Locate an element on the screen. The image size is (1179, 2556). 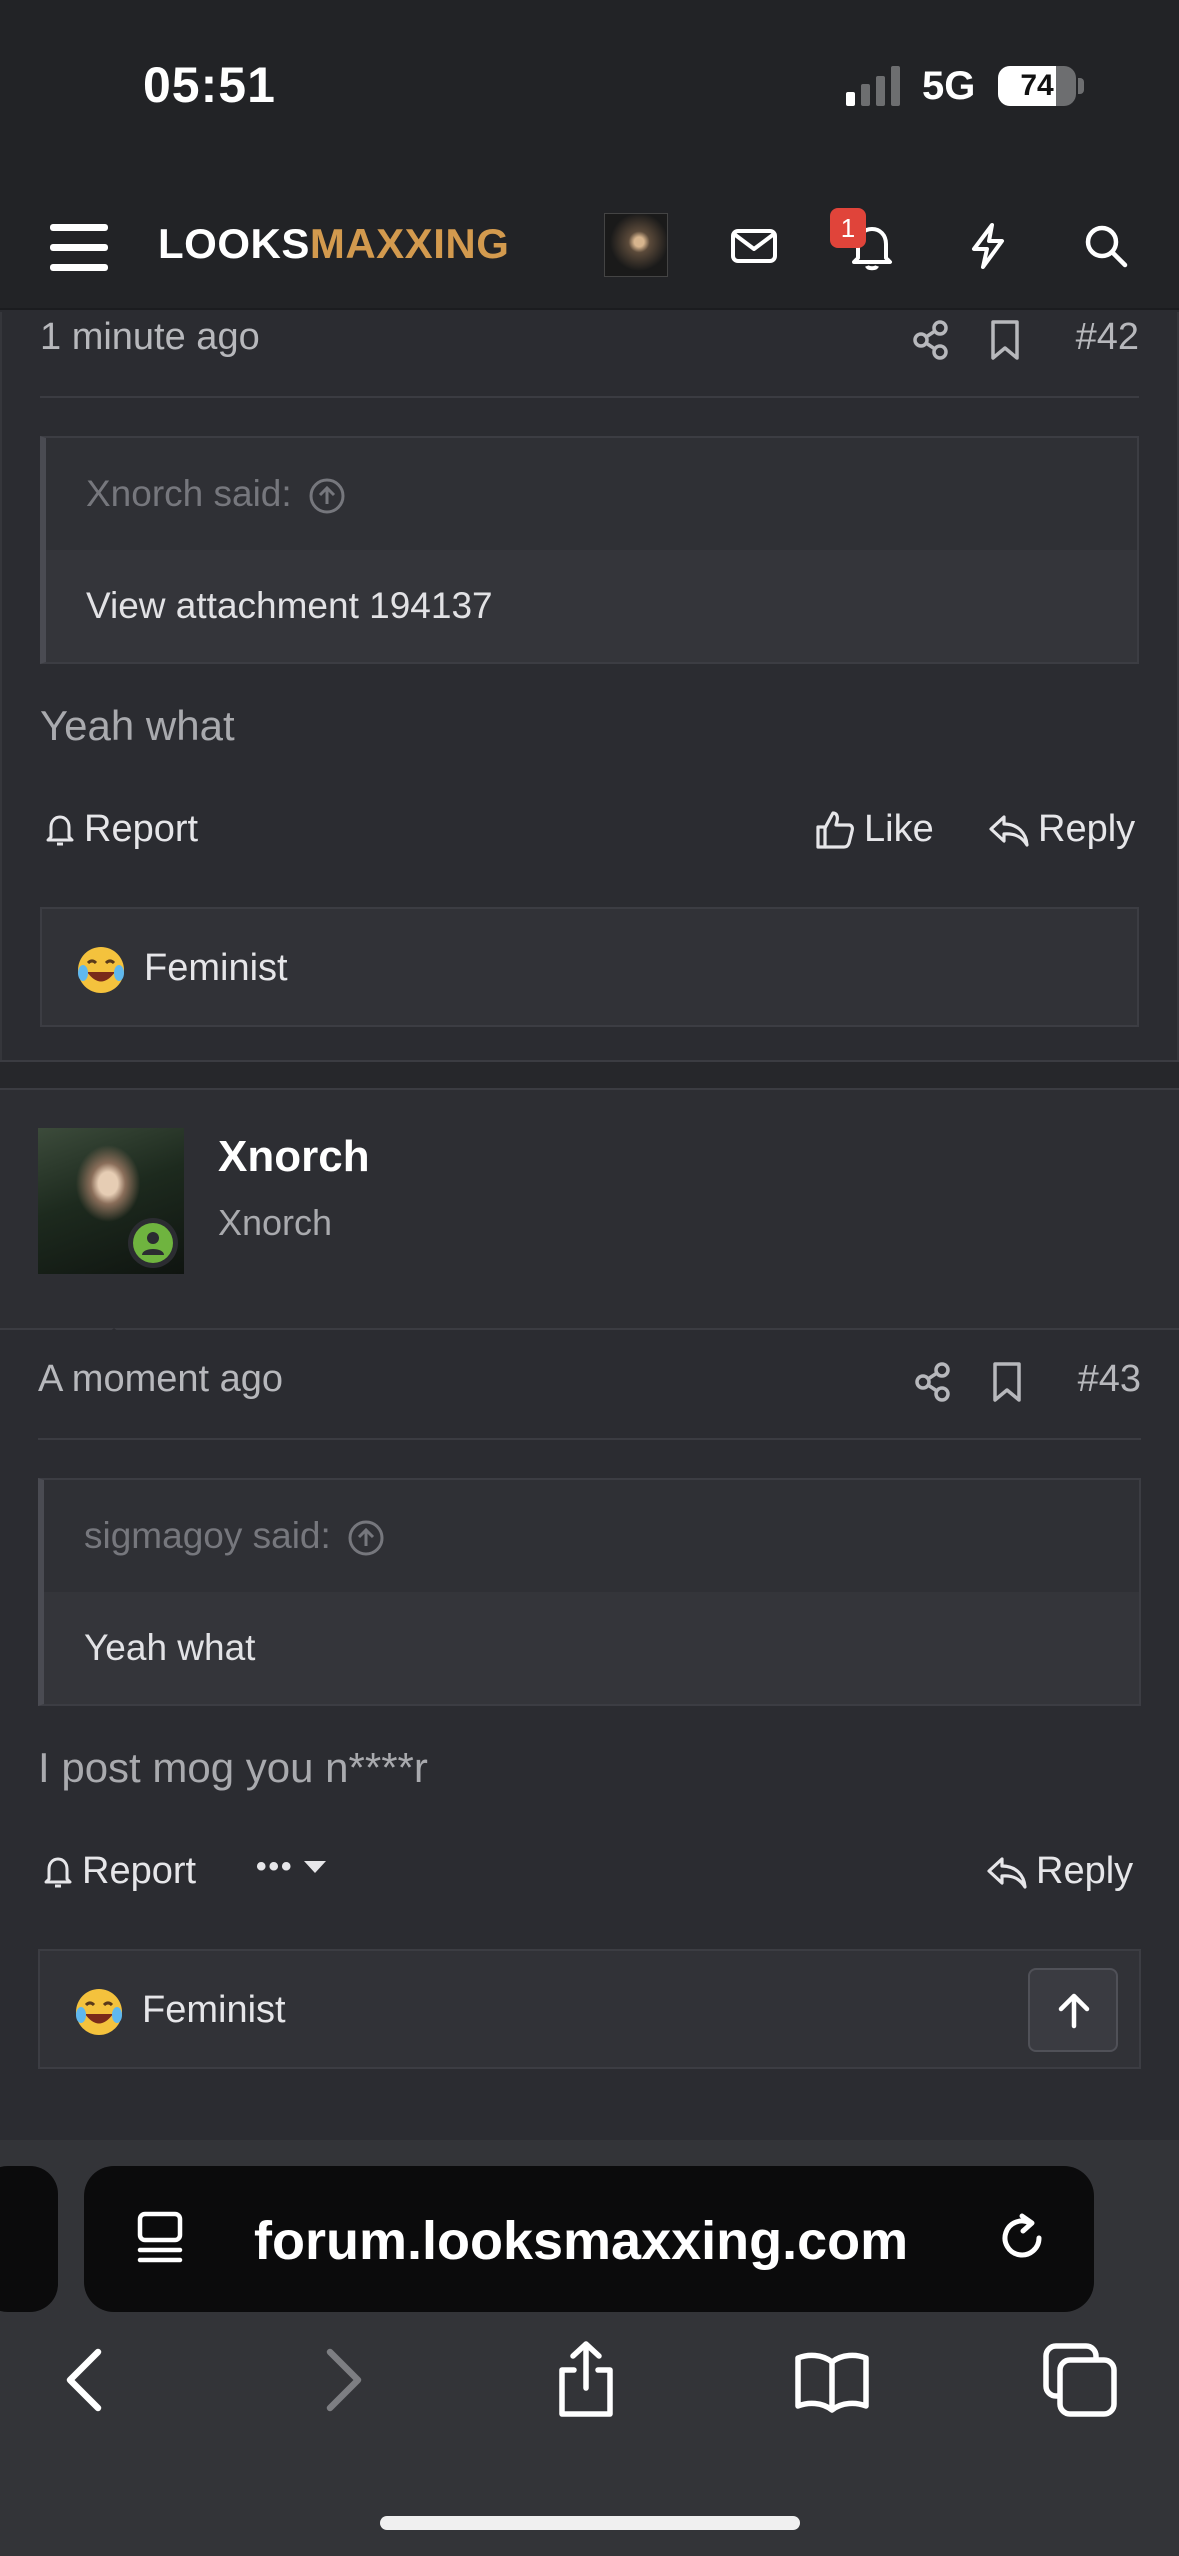
notification-badge: 1 is located at coordinates (848, 228).